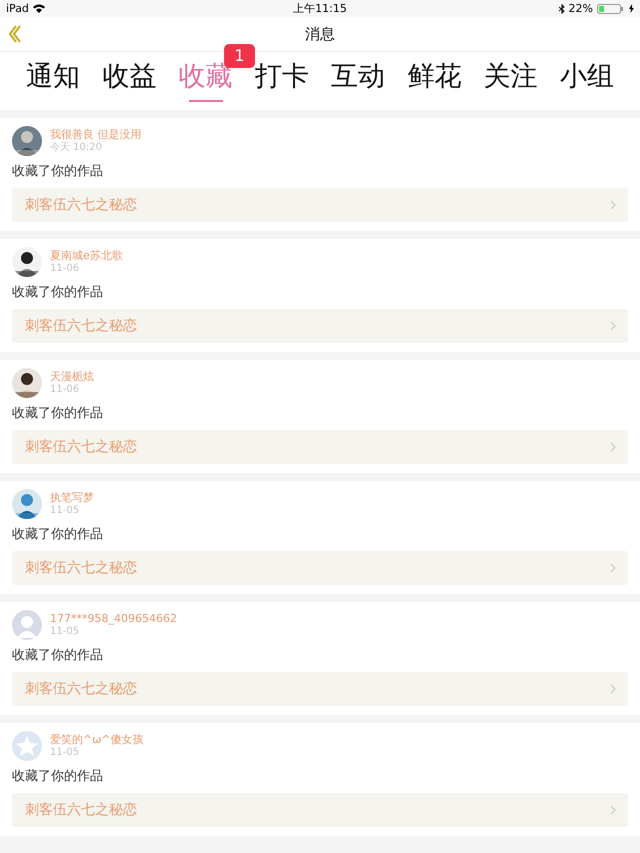 The height and width of the screenshot is (853, 640). What do you see at coordinates (17, 8) in the screenshot?
I see `device-name: iPad` at bounding box center [17, 8].